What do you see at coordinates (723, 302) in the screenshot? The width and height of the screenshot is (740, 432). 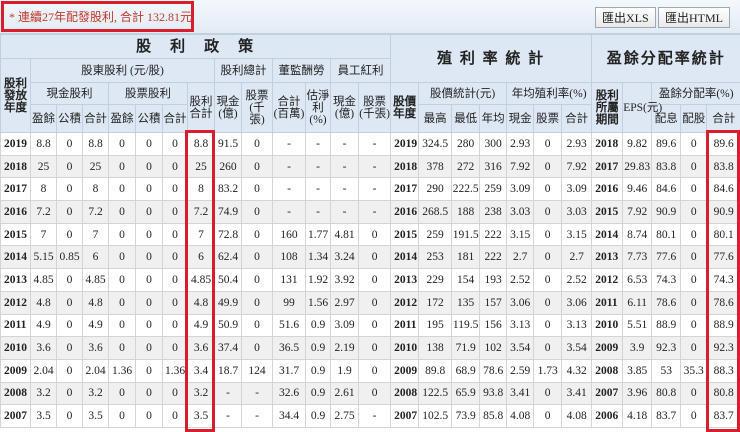 I see `table-cell: 78.6` at bounding box center [723, 302].